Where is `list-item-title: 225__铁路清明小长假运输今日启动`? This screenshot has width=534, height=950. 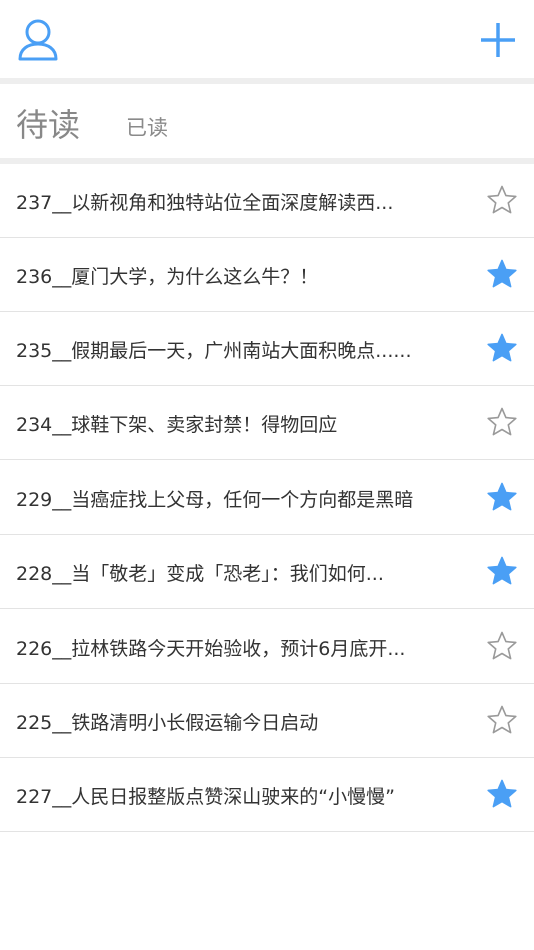
list-item-title: 225__铁路清明小长假运输今日启动 is located at coordinates (167, 723).